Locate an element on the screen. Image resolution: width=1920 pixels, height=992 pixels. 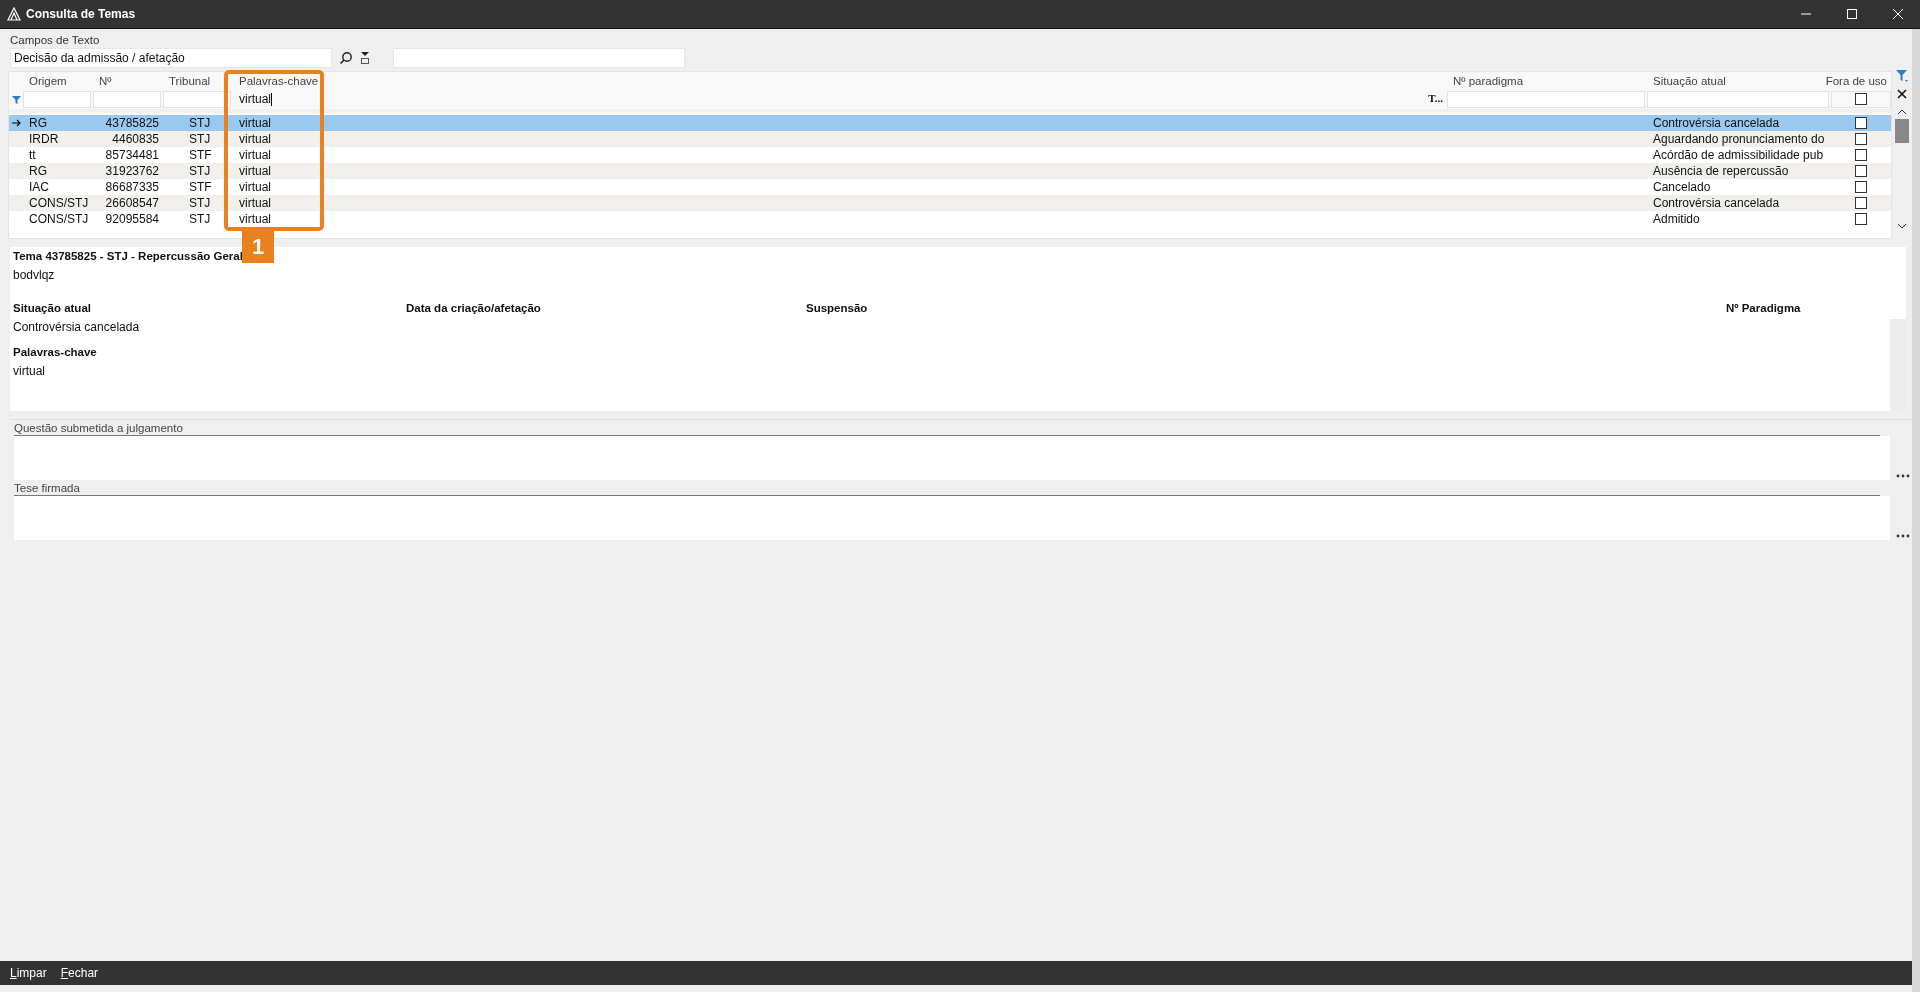
current-row-arrow-icon is located at coordinates (16, 123).